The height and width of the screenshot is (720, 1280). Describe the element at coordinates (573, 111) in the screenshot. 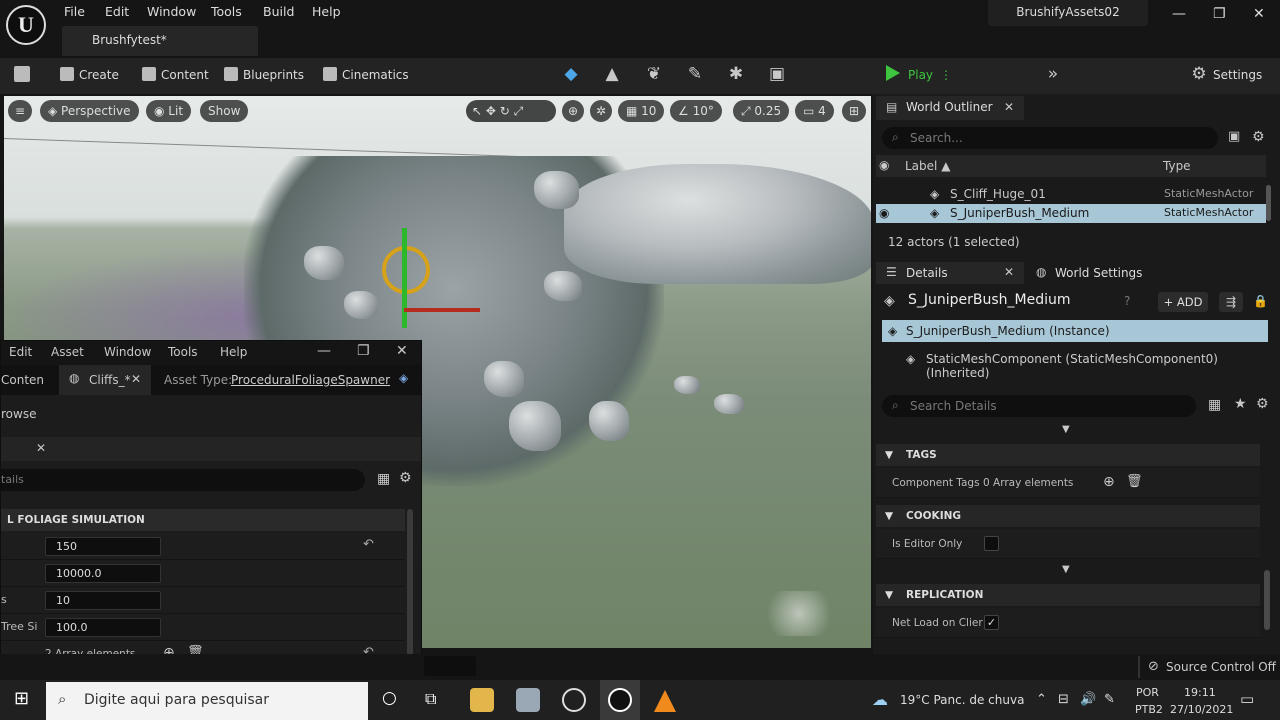

I see `world-space-icon: ⊕` at that location.